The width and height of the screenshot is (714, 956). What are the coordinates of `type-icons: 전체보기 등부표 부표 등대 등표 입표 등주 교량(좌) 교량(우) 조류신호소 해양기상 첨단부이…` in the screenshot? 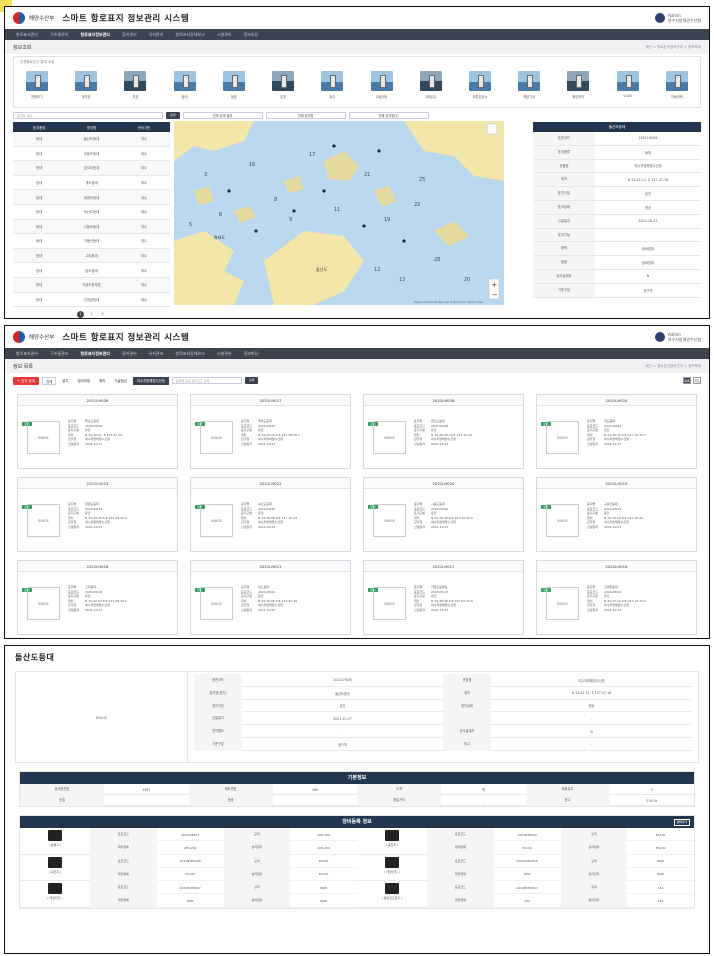 It's located at (357, 85).